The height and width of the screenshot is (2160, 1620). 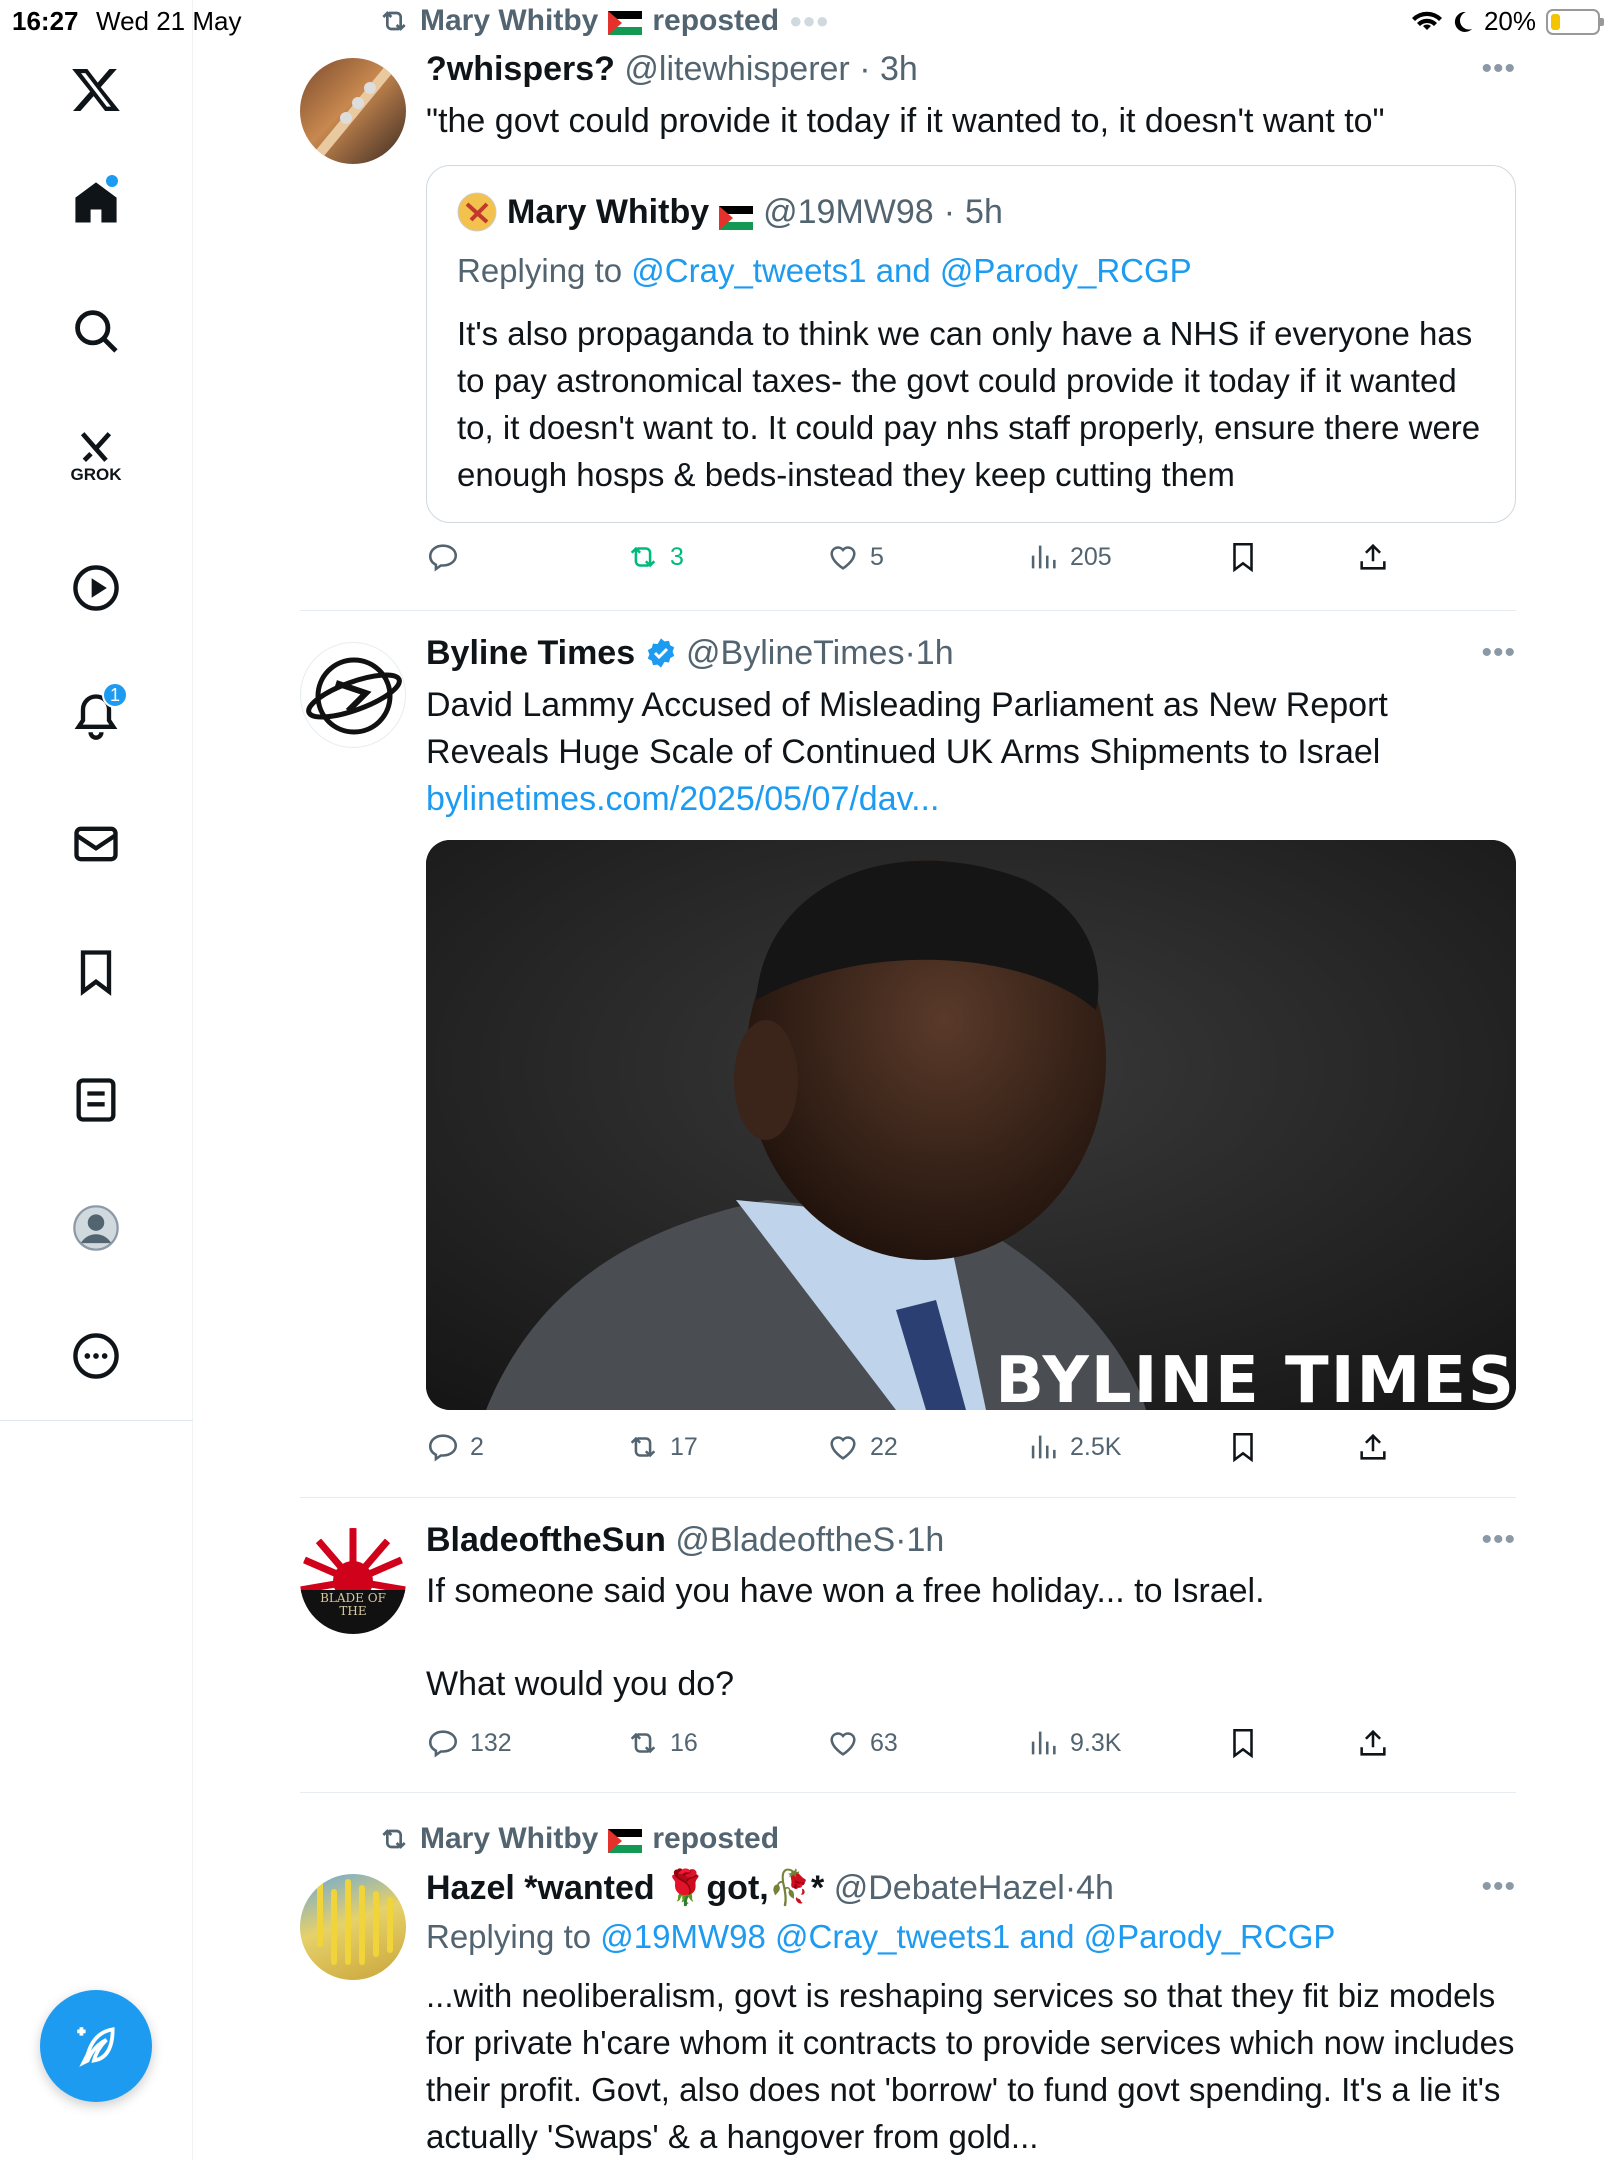 What do you see at coordinates (848, 211) in the screenshot?
I see `quote-handle: @19MW98` at bounding box center [848, 211].